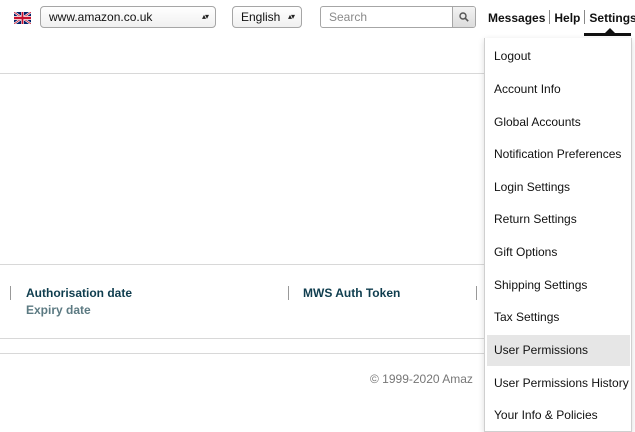 This screenshot has height=432, width=635. I want to click on menu-item-account-info: Account Info, so click(558, 89).